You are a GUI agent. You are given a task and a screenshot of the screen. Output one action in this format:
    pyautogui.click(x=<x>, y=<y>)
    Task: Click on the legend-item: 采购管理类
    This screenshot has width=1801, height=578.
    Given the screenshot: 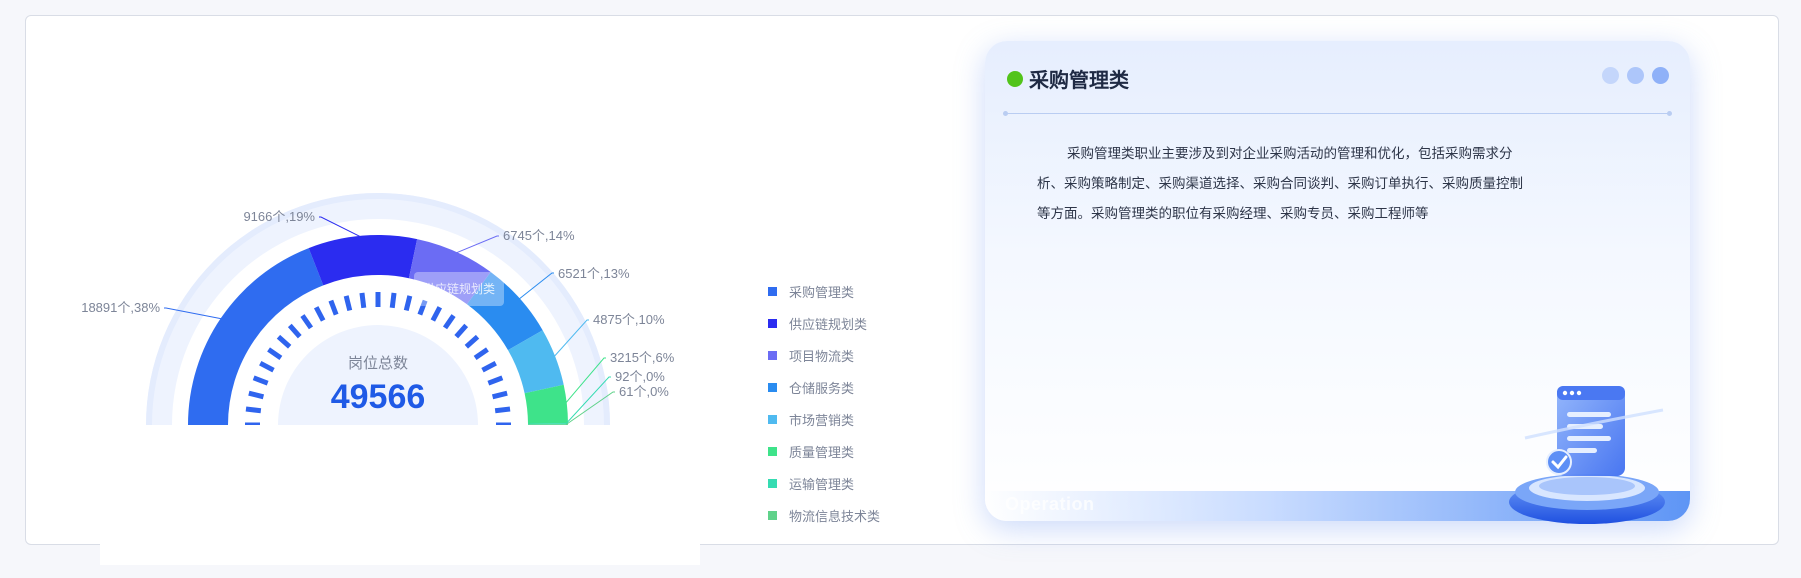 What is the action you would take?
    pyautogui.click(x=824, y=291)
    